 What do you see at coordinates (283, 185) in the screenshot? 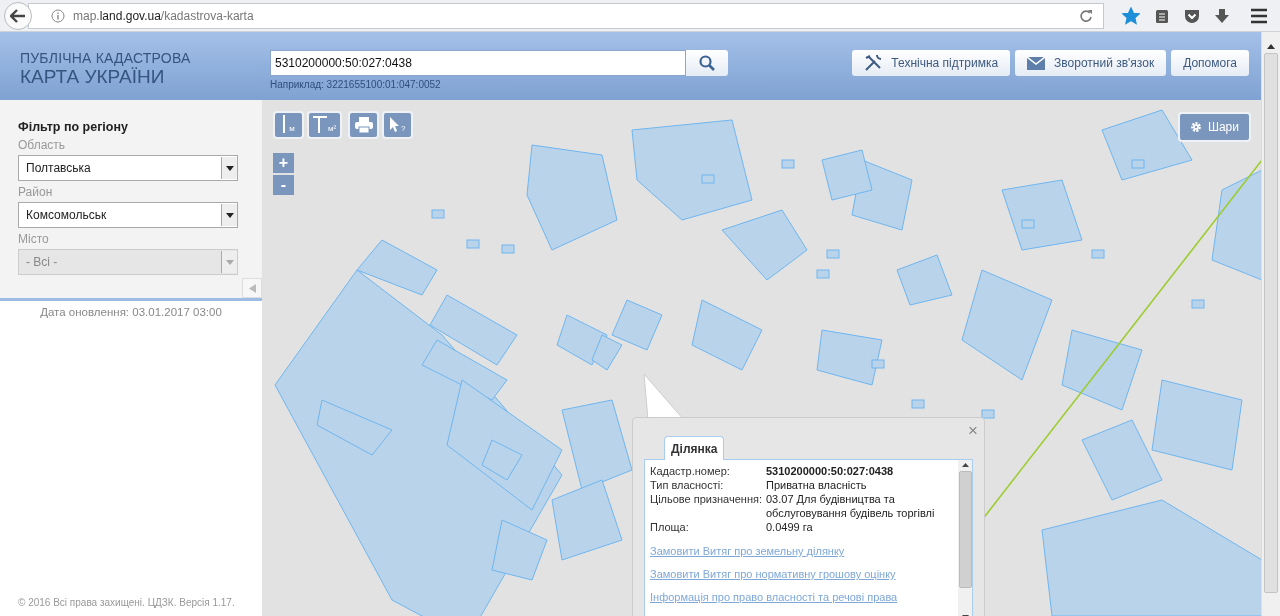
I see `zoom-button: -` at bounding box center [283, 185].